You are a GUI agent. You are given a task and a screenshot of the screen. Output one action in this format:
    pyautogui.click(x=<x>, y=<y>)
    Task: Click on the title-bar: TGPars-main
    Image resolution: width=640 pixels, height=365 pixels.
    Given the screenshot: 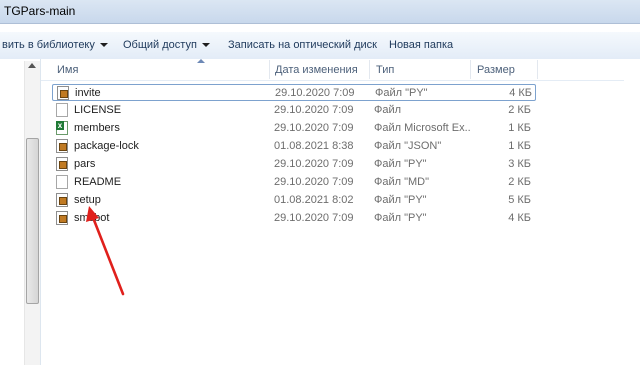 What is the action you would take?
    pyautogui.click(x=320, y=12)
    